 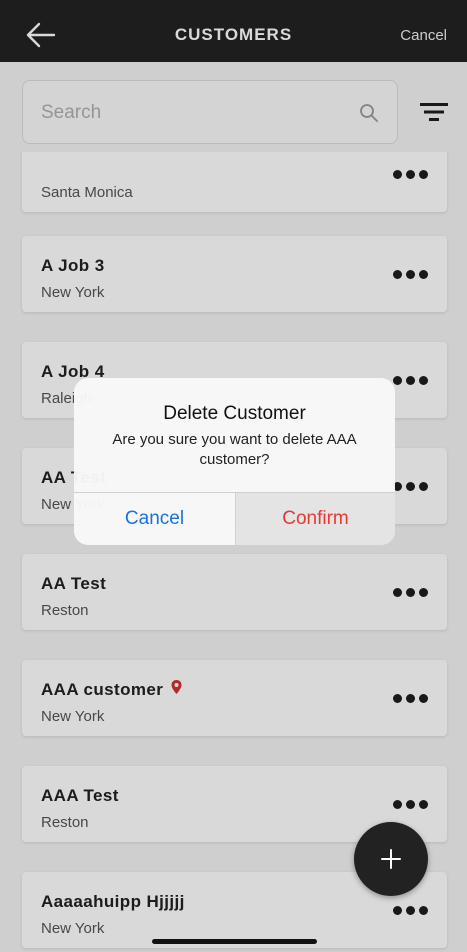 I want to click on dialog-confirm-button: Confirm, so click(x=315, y=519).